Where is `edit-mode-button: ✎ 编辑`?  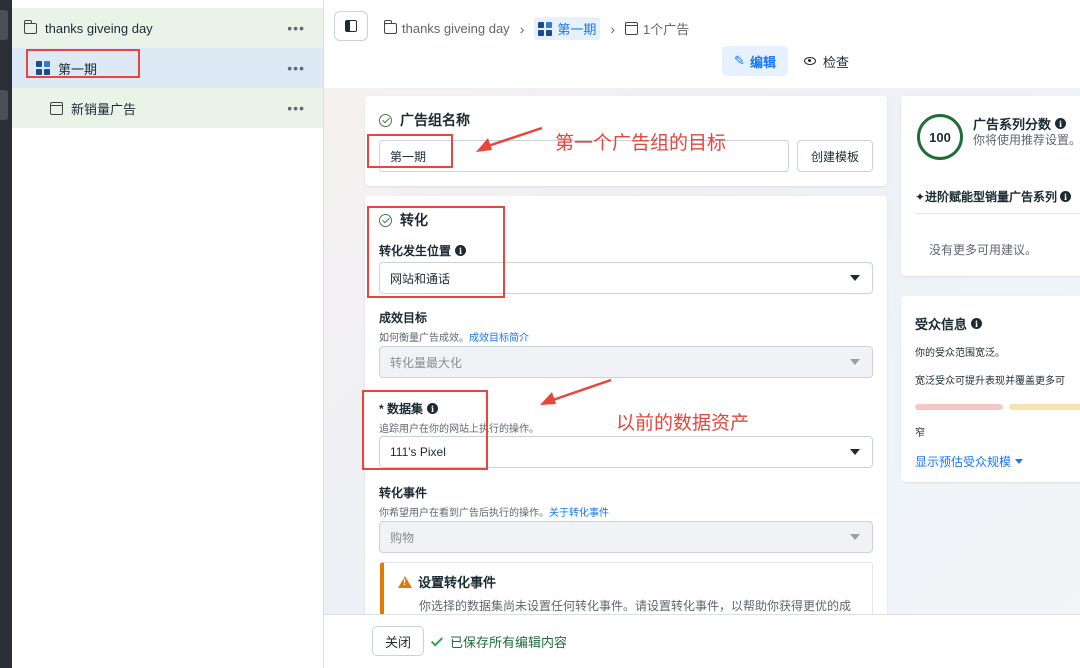 edit-mode-button: ✎ 编辑 is located at coordinates (755, 61).